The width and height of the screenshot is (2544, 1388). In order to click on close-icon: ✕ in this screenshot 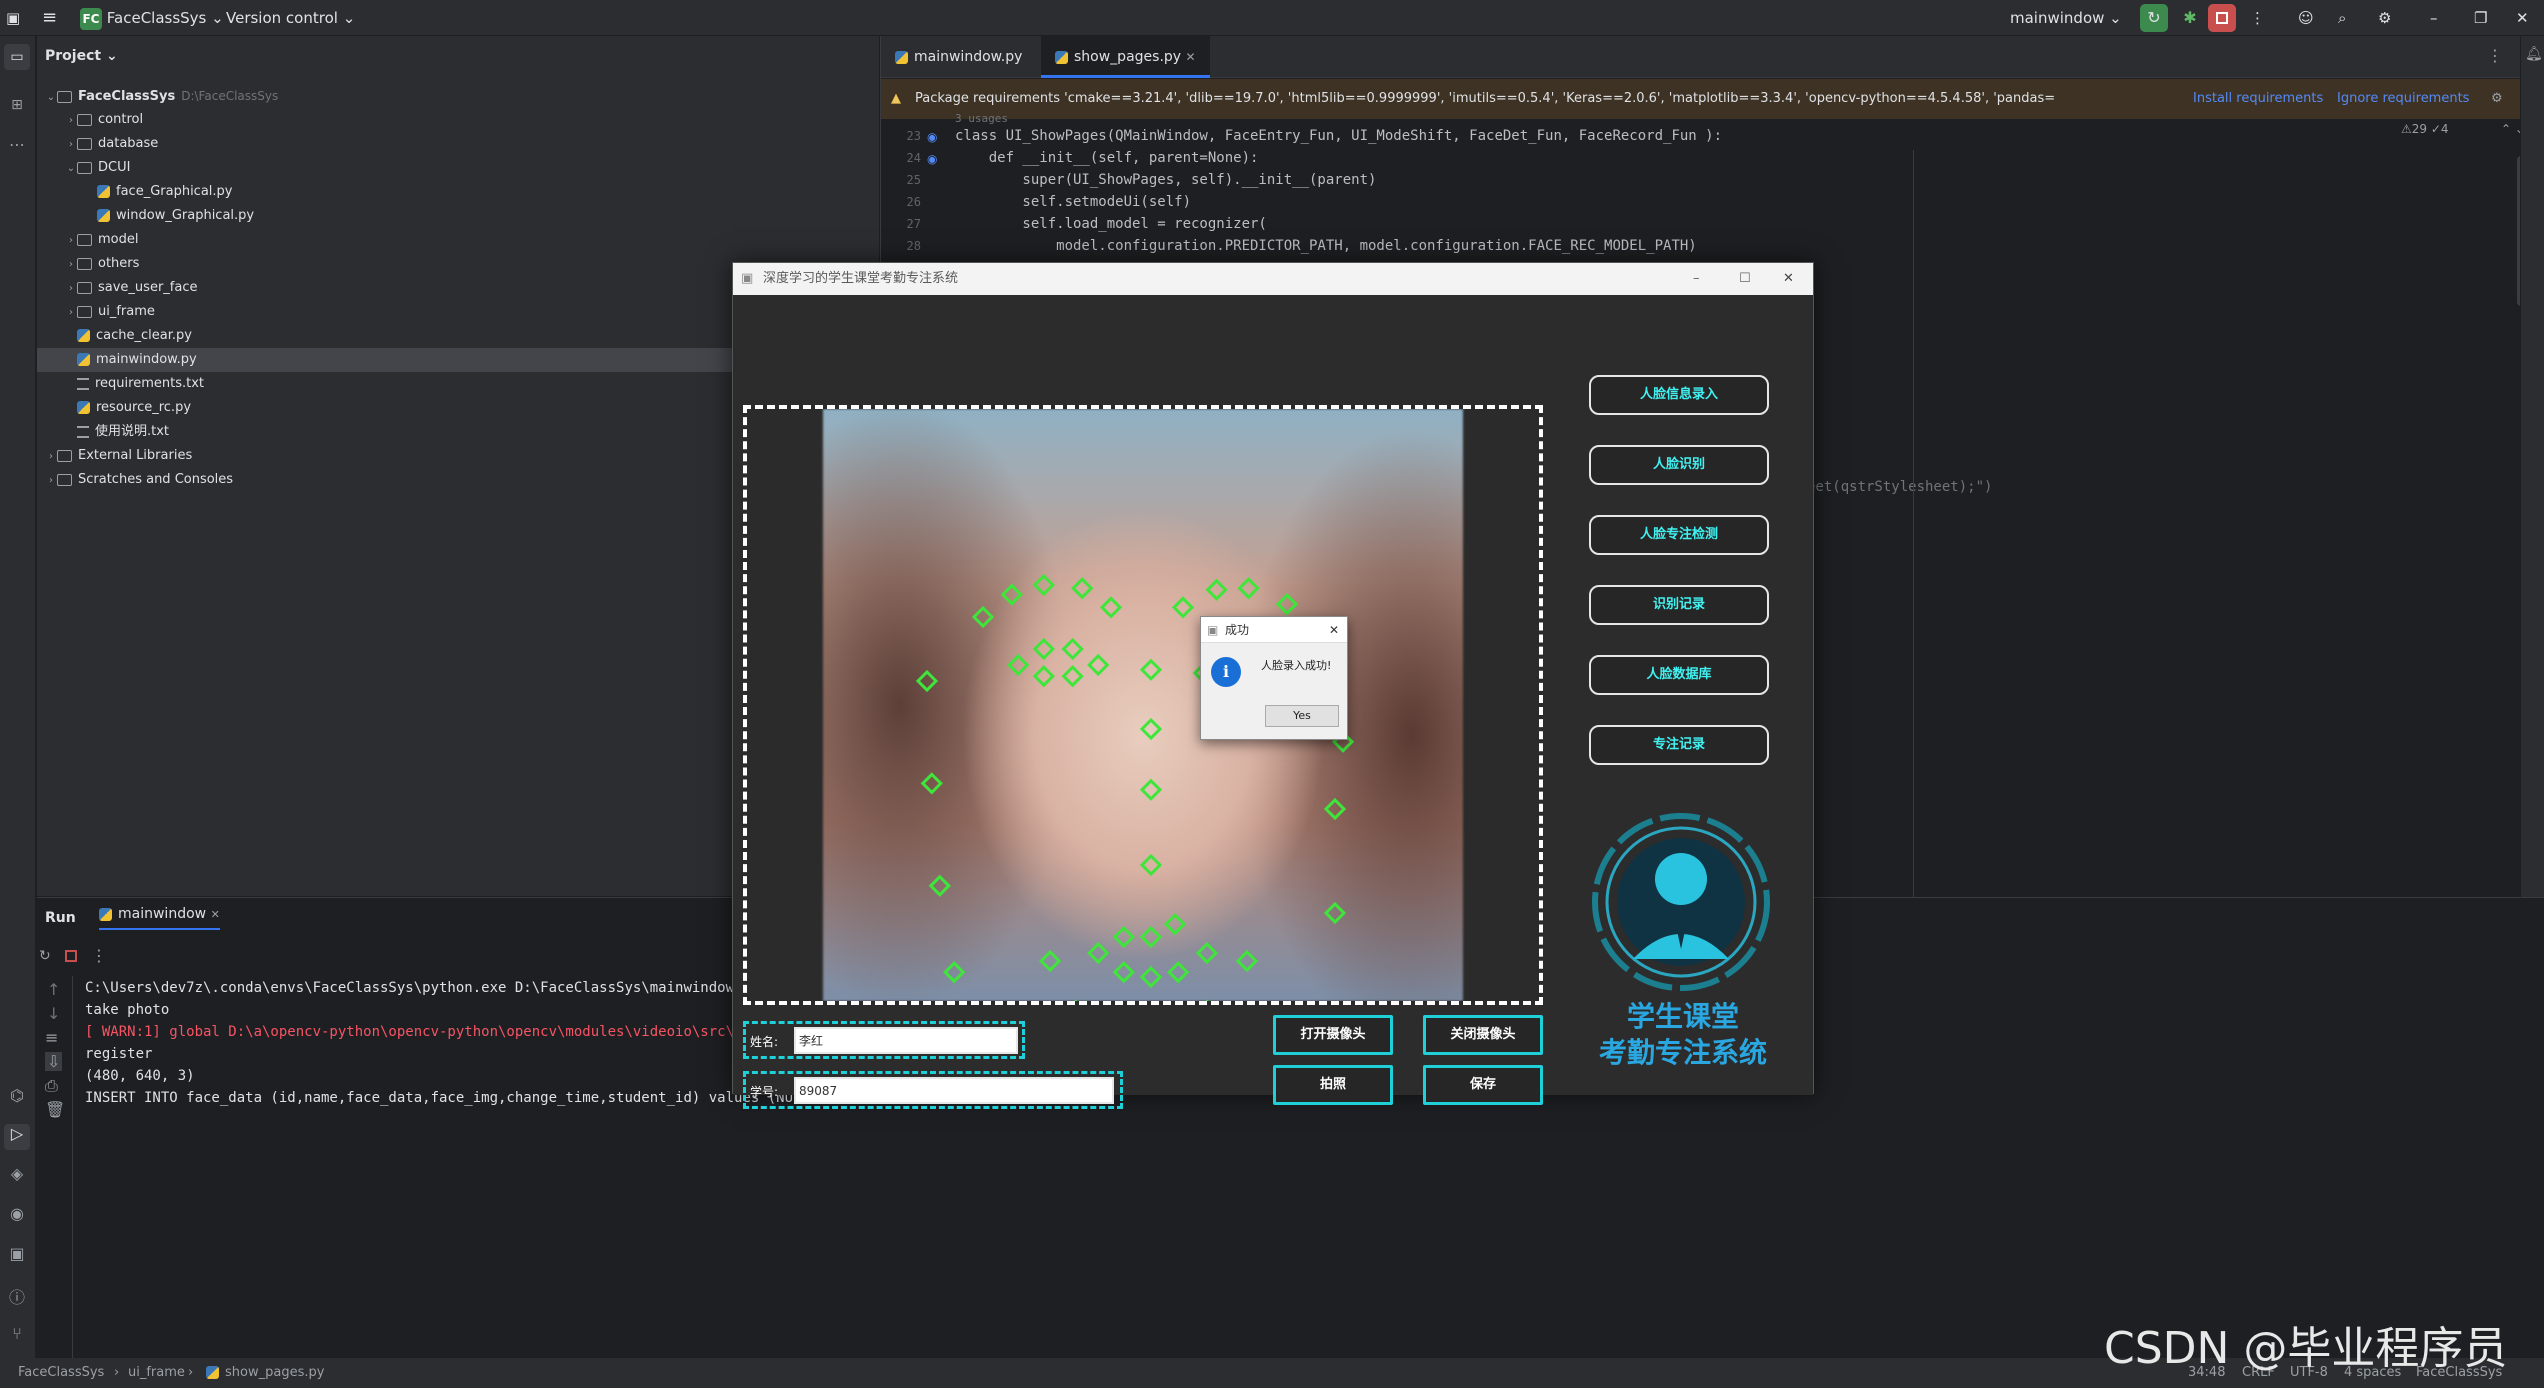, I will do `click(2522, 18)`.